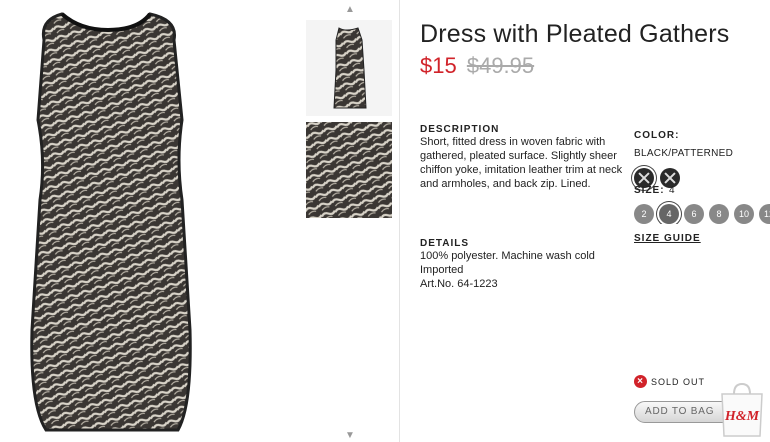 The height and width of the screenshot is (442, 770). What do you see at coordinates (644, 214) in the screenshot?
I see `size-option: 2` at bounding box center [644, 214].